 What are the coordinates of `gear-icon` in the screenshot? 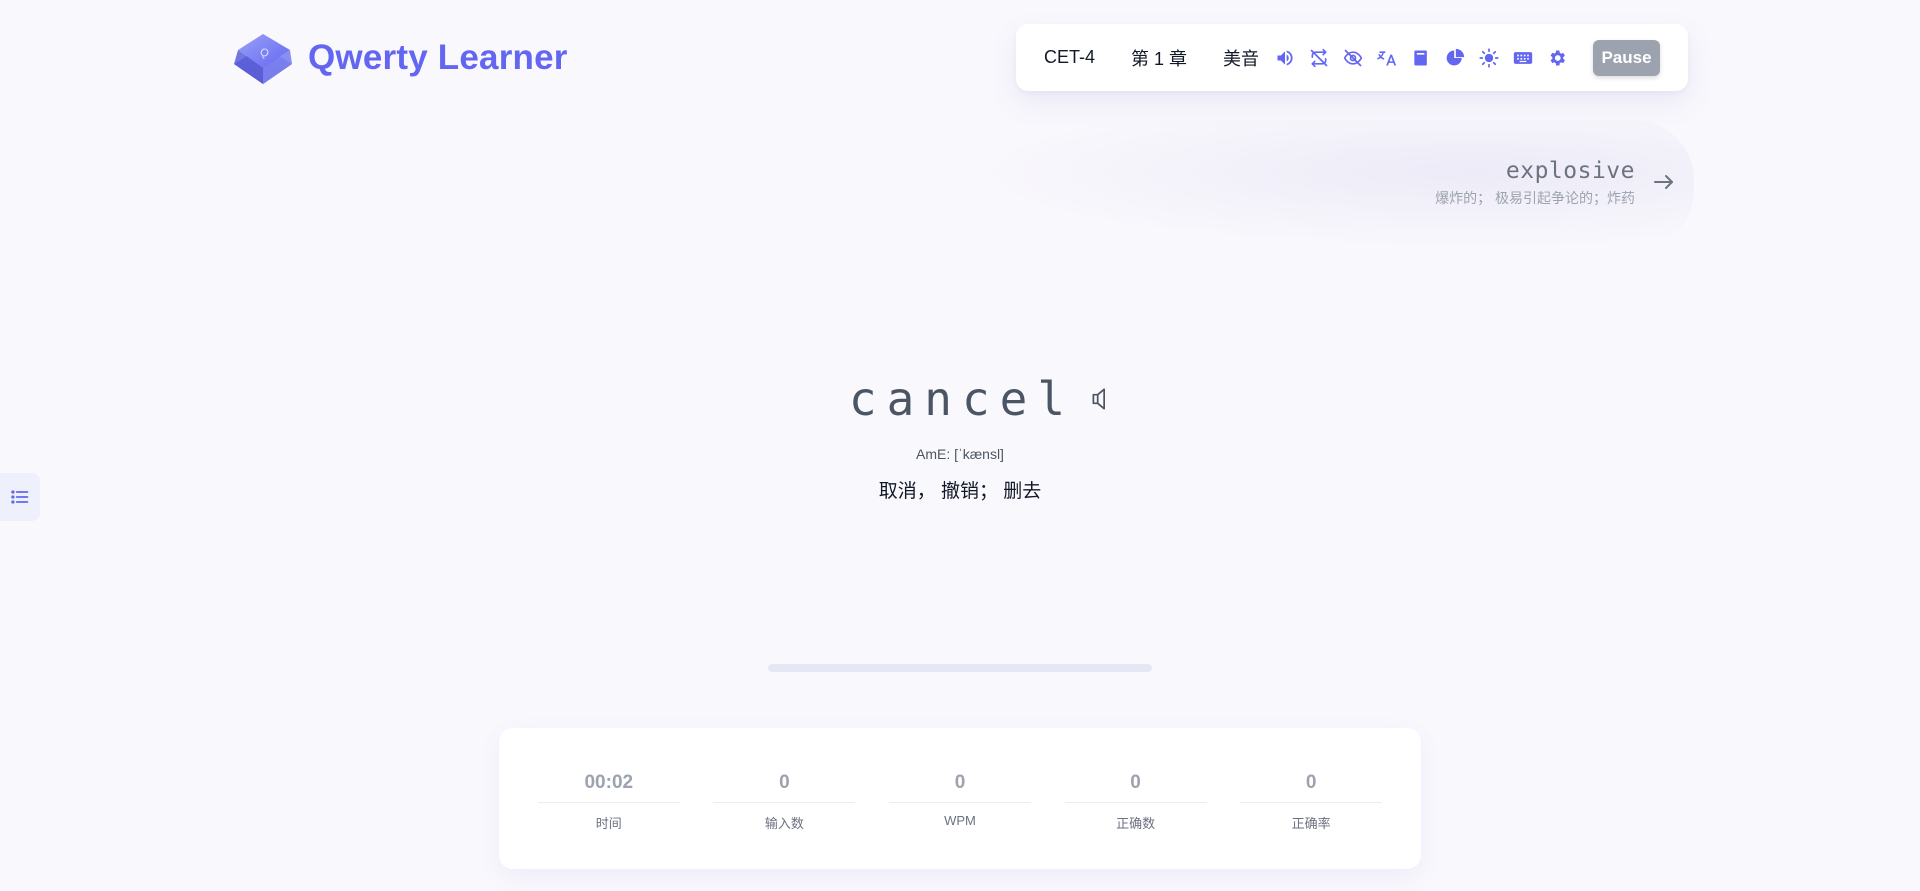 It's located at (1557, 58).